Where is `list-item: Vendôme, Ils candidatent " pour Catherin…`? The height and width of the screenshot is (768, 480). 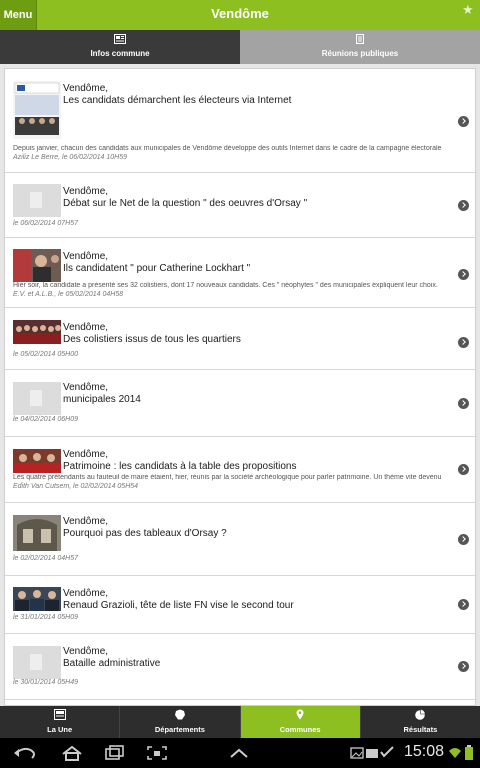
list-item: Vendôme, Ils candidatent " pour Catherin… is located at coordinates (240, 273).